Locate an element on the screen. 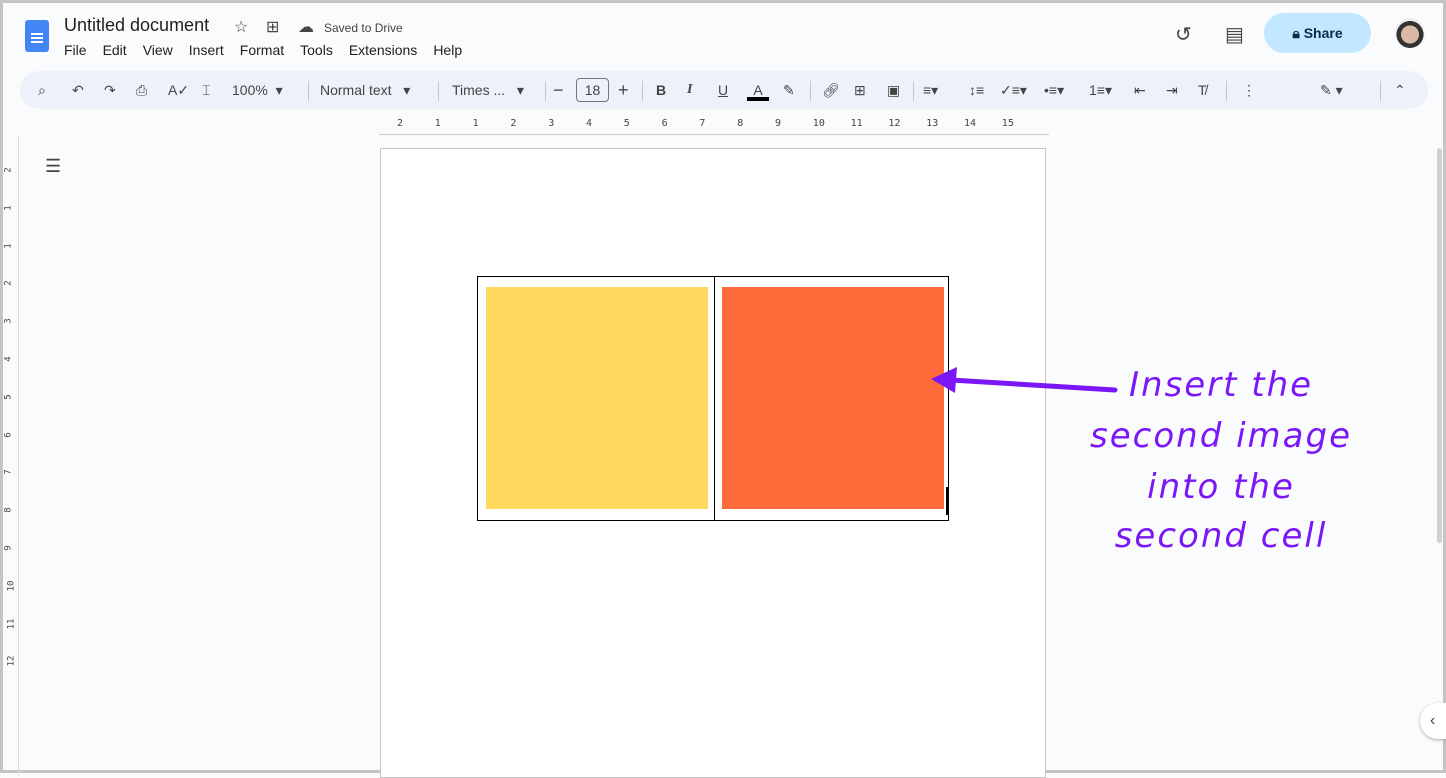 The image size is (1446, 778). checklist-icon: ✓≡▾ is located at coordinates (1013, 90).